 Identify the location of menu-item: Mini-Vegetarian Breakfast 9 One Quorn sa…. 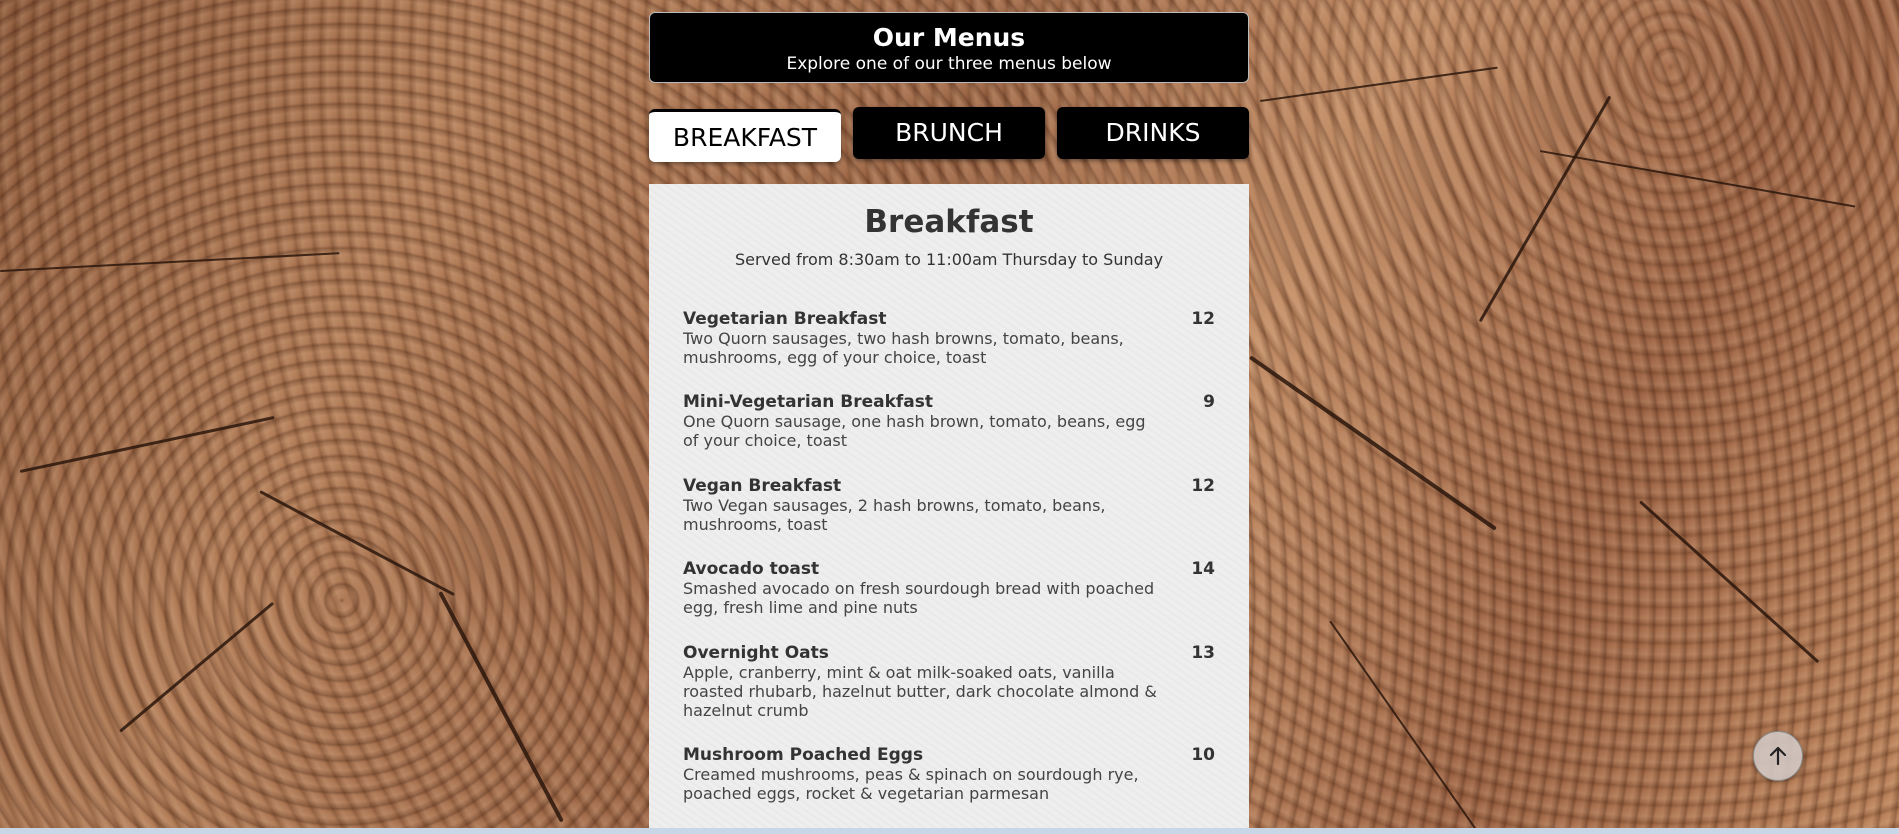
(949, 421).